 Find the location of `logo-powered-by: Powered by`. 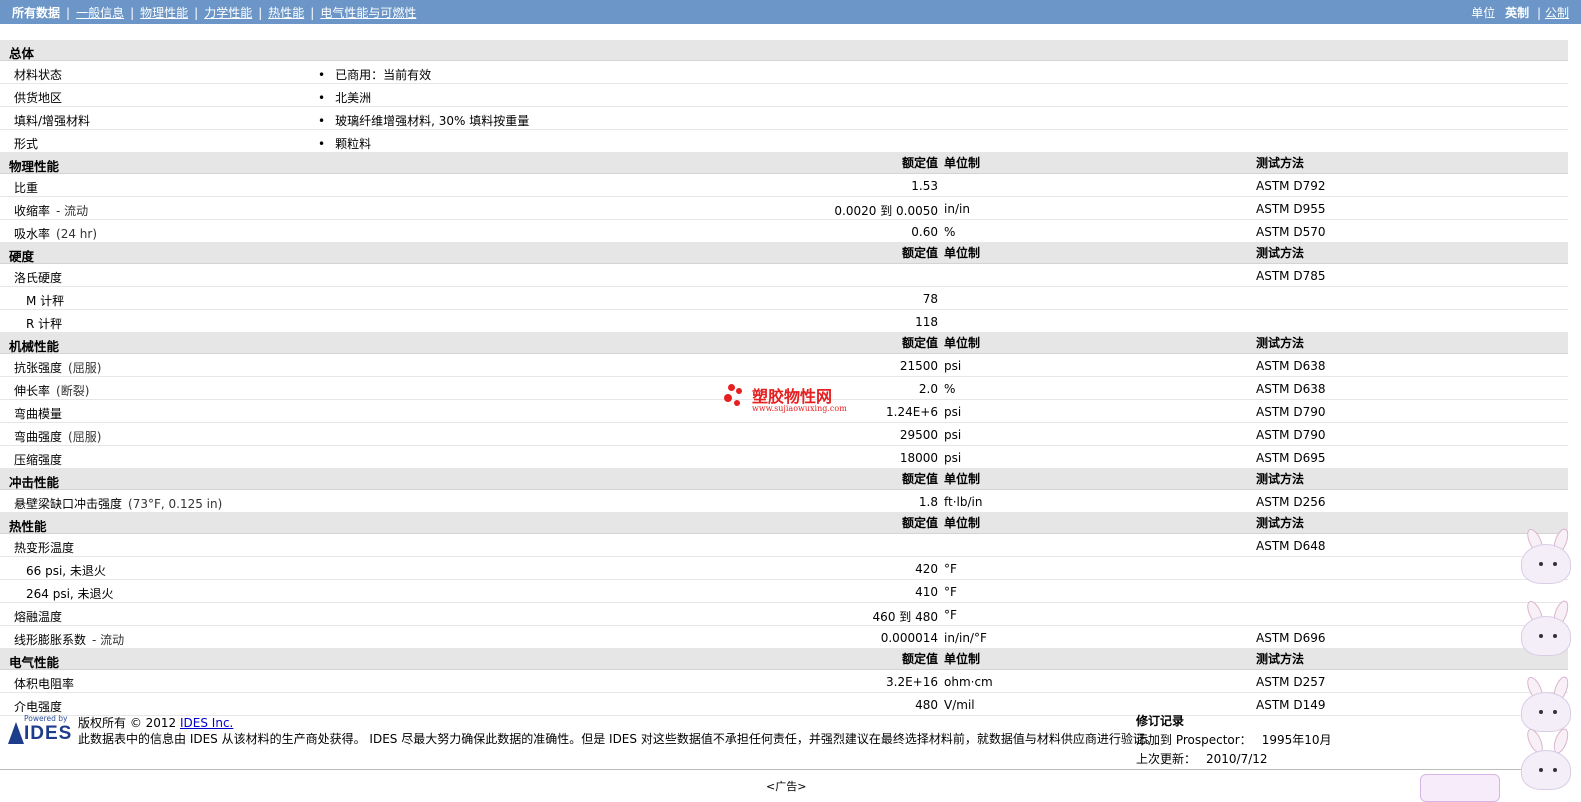

logo-powered-by: Powered by is located at coordinates (46, 718).